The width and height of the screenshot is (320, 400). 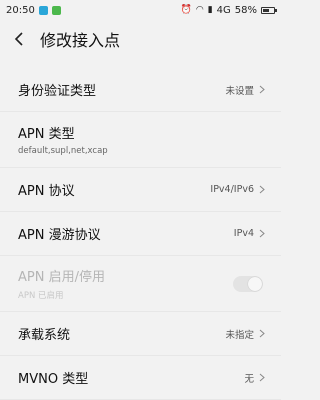 What do you see at coordinates (140, 10) in the screenshot?
I see `status-bar: 20:50 ⏰ ◠ ▮ 4G 58%` at bounding box center [140, 10].